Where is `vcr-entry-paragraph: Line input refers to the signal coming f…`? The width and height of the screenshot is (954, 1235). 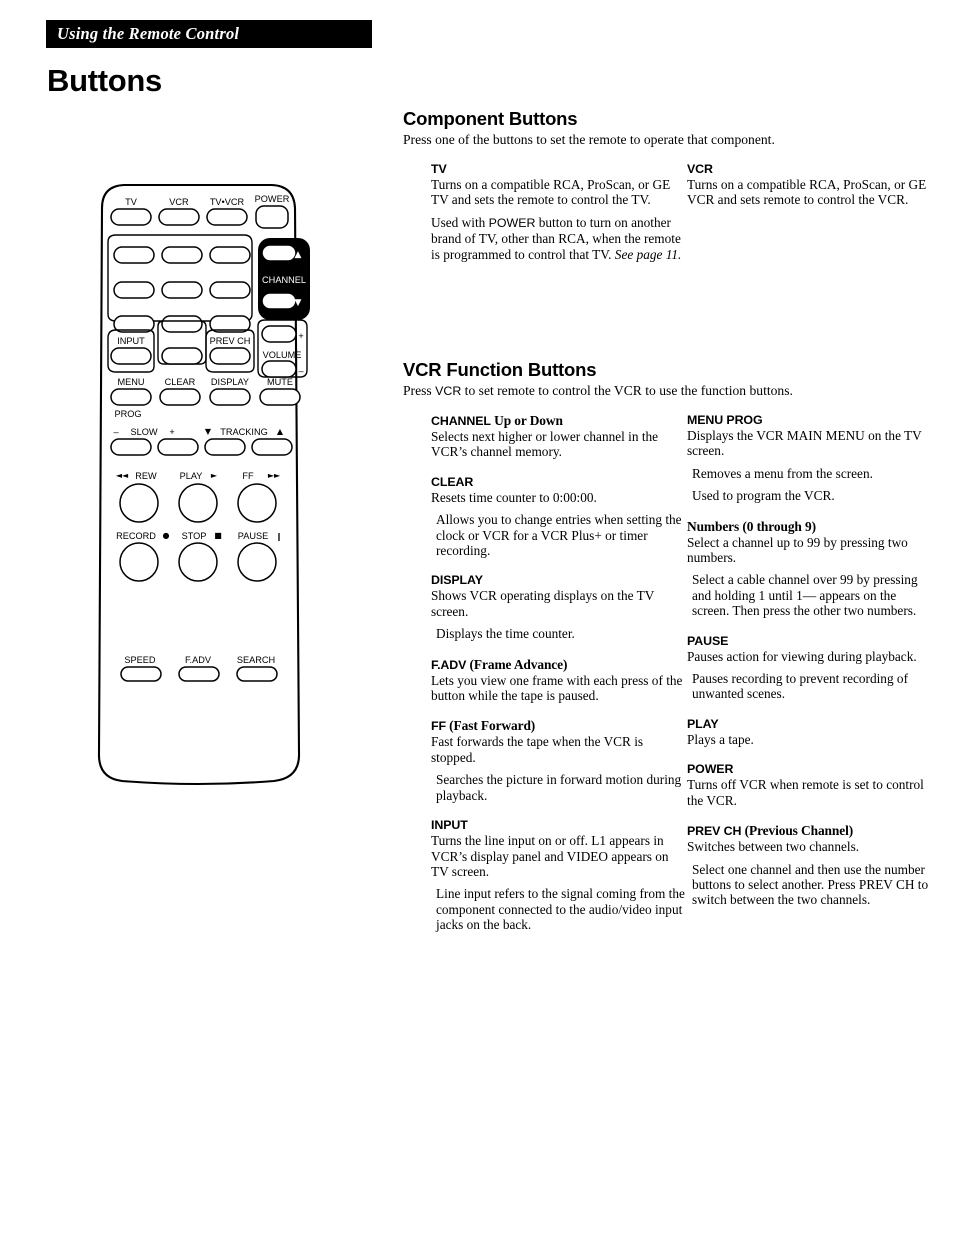
vcr-entry-paragraph: Line input refers to the signal coming f… is located at coordinates (560, 909).